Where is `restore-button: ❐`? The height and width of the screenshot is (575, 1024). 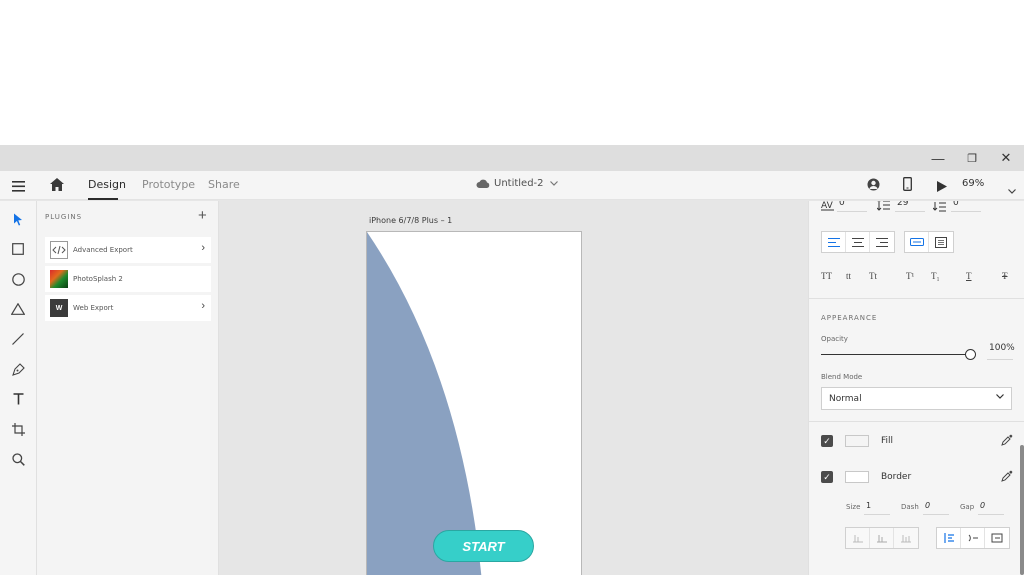
restore-button: ❐ is located at coordinates (972, 158).